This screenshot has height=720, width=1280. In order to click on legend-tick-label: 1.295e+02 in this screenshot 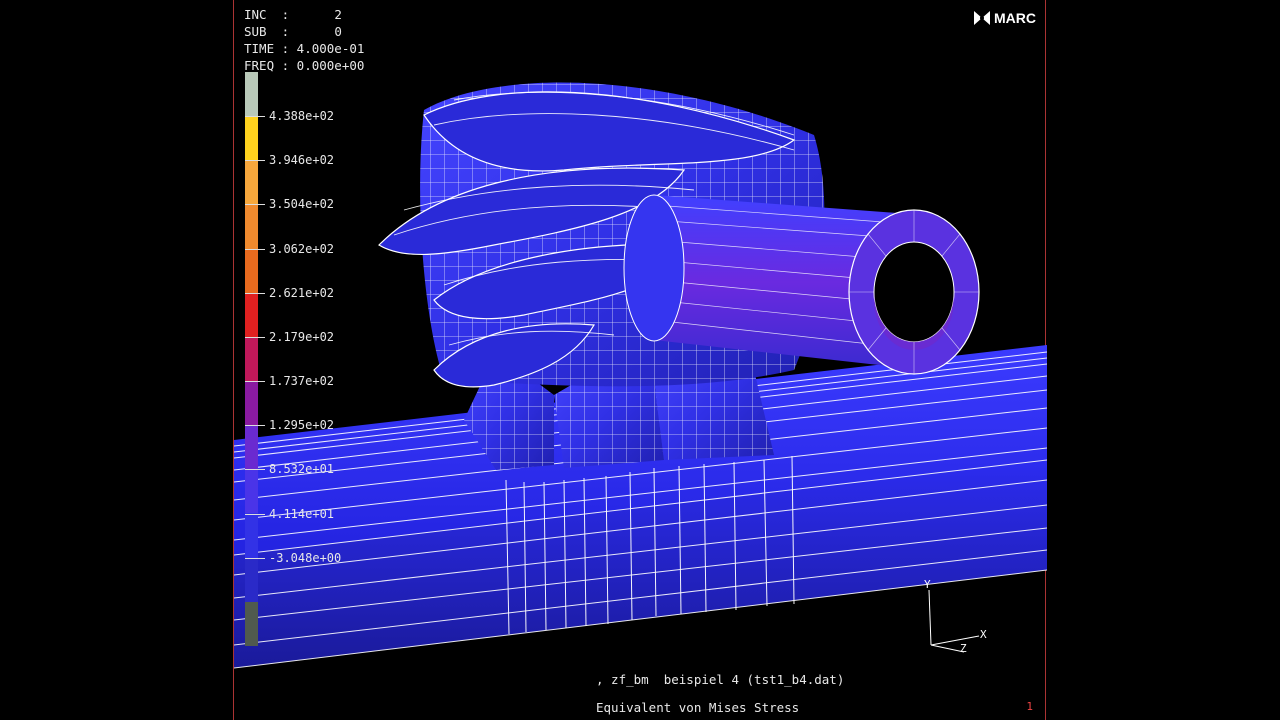, I will do `click(302, 425)`.